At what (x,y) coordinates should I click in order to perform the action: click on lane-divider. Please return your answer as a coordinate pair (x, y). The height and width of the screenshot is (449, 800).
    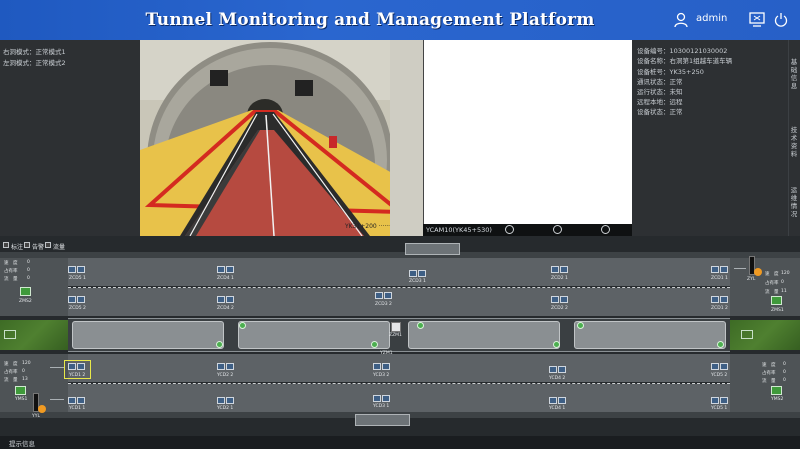
    Looking at the image, I should click on (399, 287).